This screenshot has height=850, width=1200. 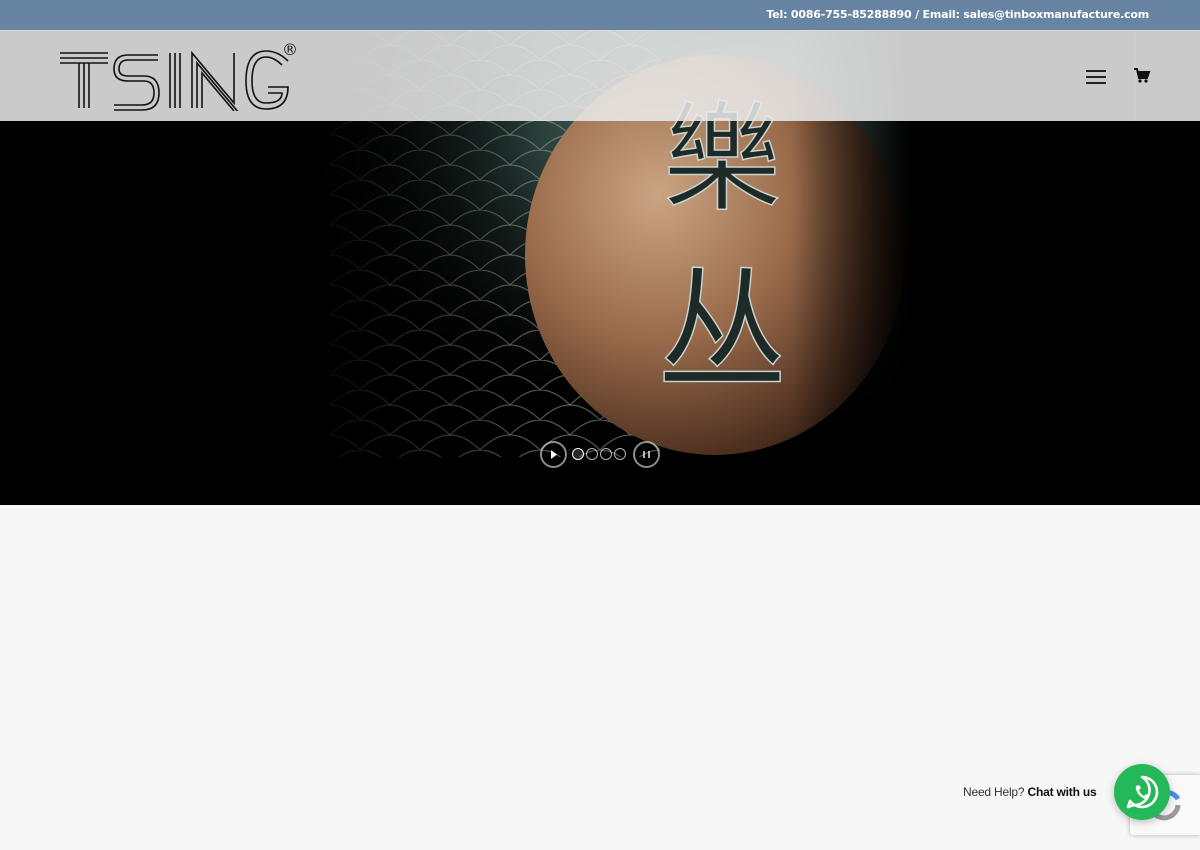 I want to click on registered-mark: ®, so click(x=290, y=49).